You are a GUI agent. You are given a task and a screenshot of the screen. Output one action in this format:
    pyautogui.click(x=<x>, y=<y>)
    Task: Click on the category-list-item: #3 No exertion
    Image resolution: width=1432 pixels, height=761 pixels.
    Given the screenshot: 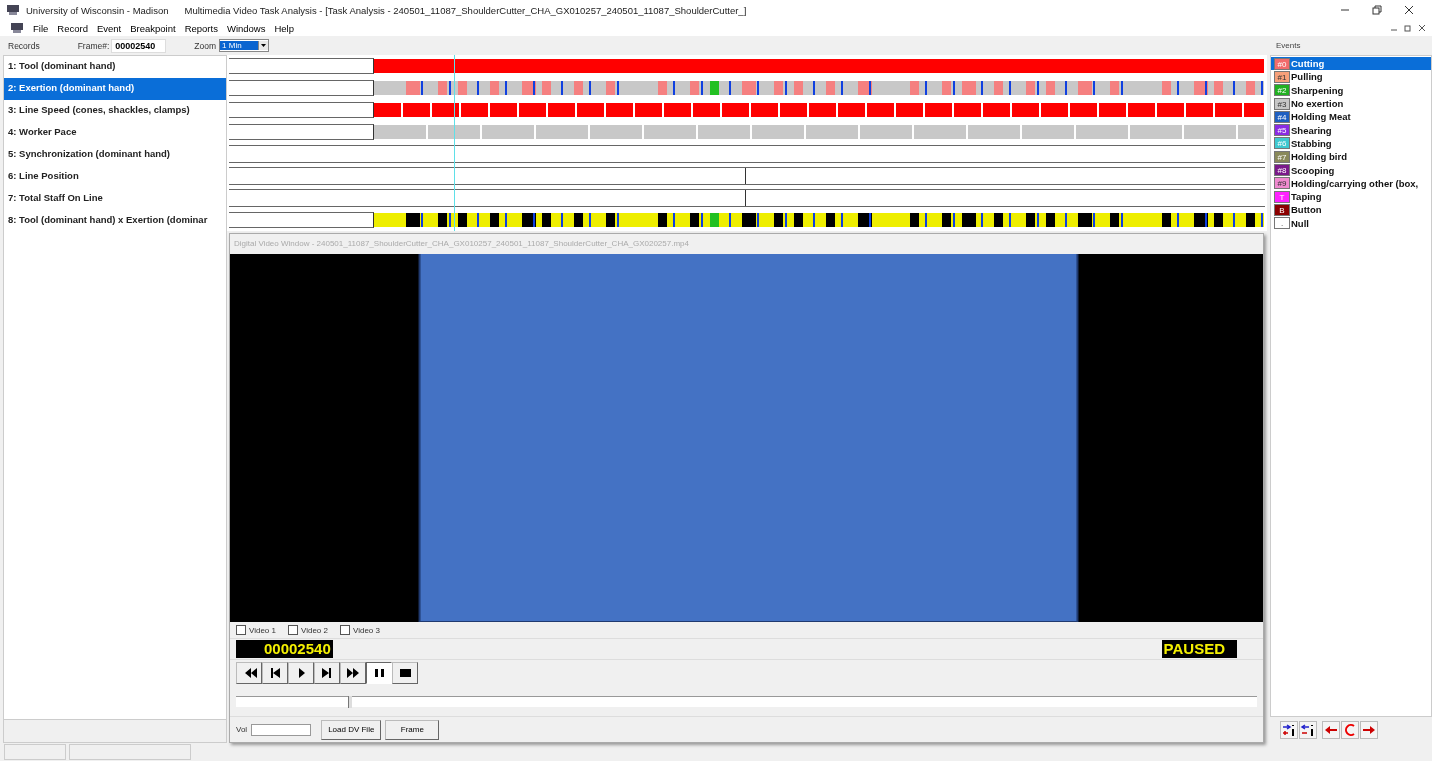 What is the action you would take?
    pyautogui.click(x=1351, y=103)
    